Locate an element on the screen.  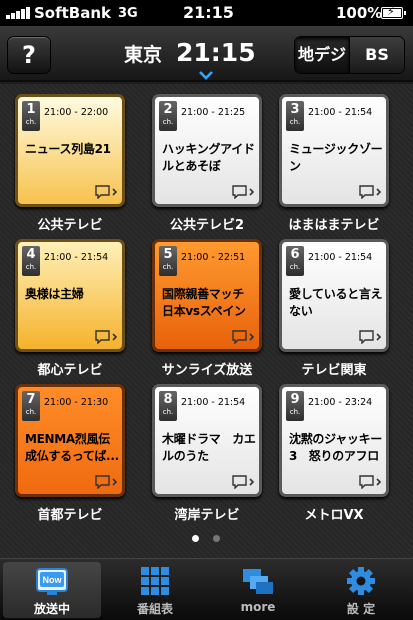
channel-name: テレビ関東 is located at coordinates (334, 370).